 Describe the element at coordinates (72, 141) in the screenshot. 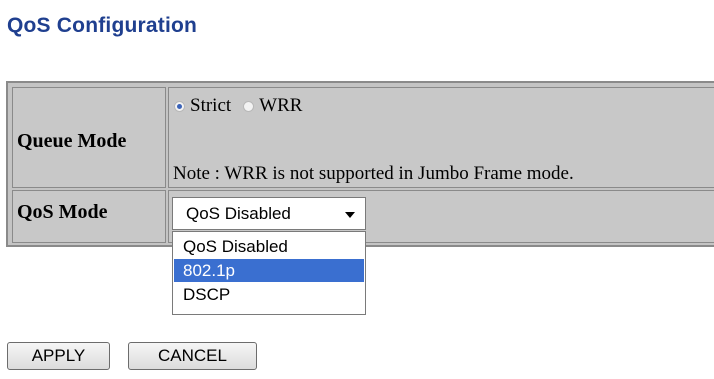

I see `queue-mode-label: Queue Mode` at that location.